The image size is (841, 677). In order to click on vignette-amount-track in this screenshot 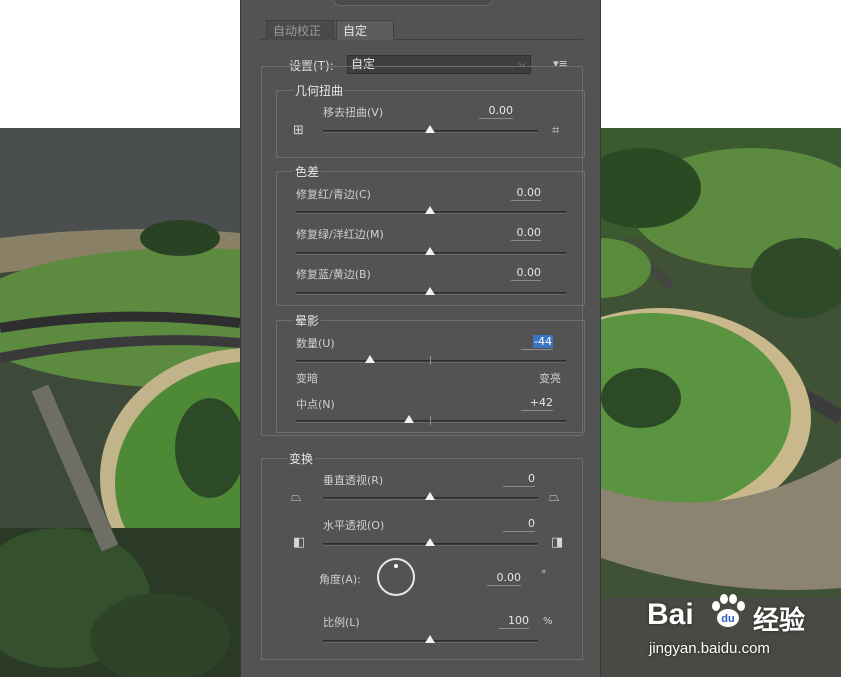, I will do `click(431, 361)`.